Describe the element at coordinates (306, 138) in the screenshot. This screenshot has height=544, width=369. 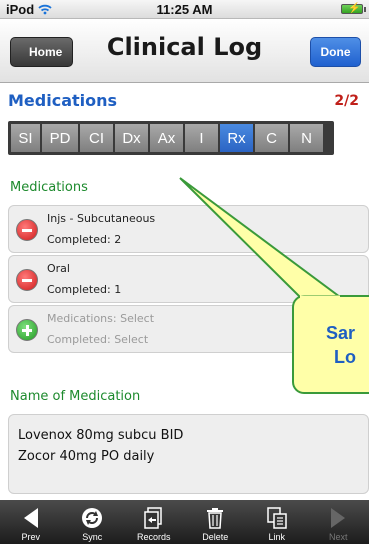
I see `tab-n: N` at that location.